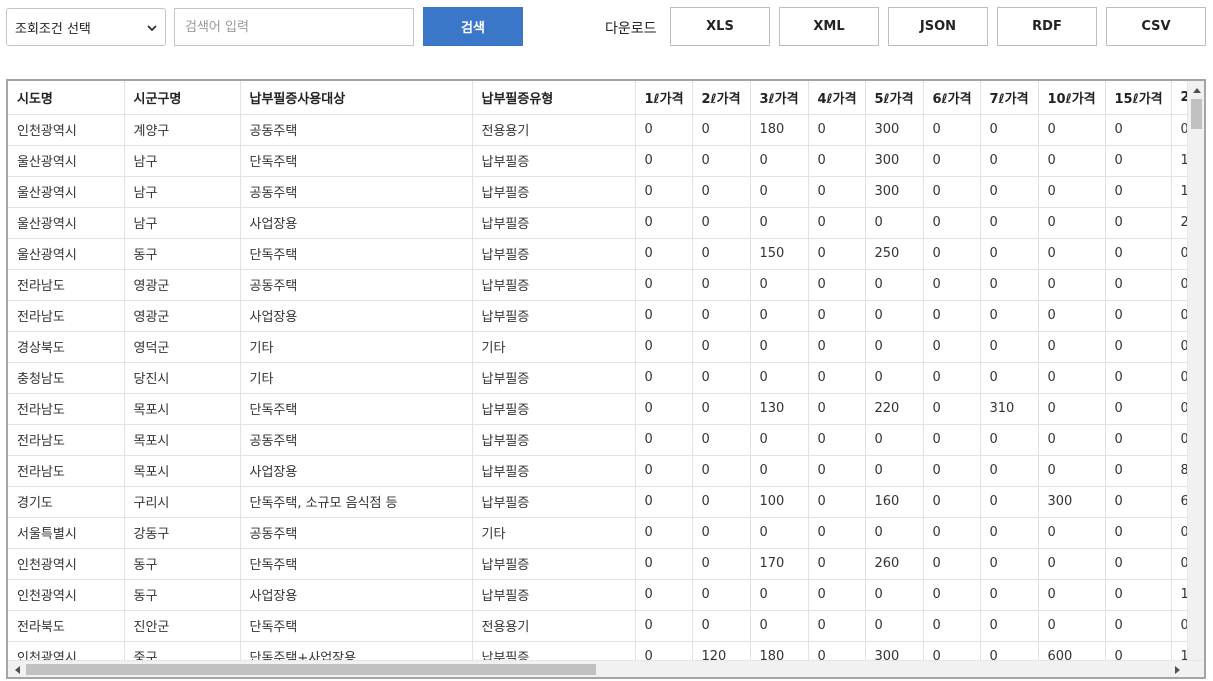 Image resolution: width=1213 pixels, height=681 pixels. I want to click on scroll-right-arrow-icon, so click(1177, 669).